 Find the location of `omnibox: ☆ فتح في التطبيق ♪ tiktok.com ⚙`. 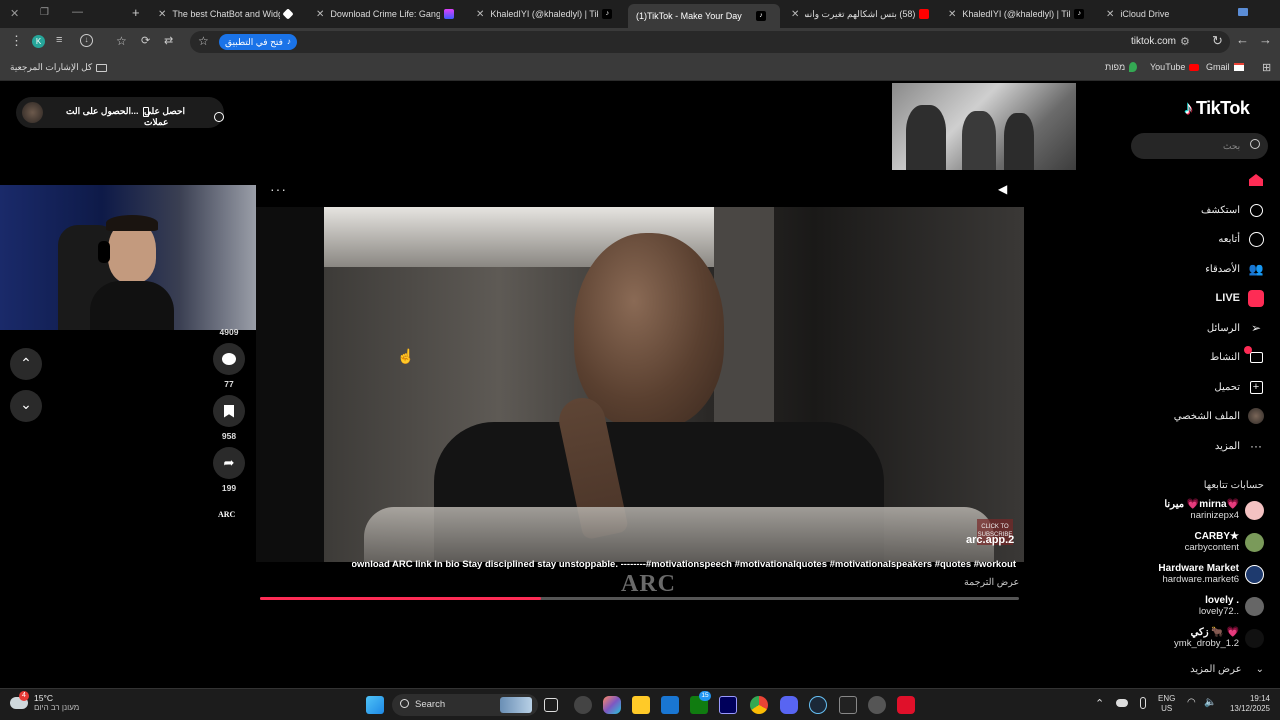

omnibox: ☆ فتح في التطبيق ♪ tiktok.com ⚙ is located at coordinates (710, 42).